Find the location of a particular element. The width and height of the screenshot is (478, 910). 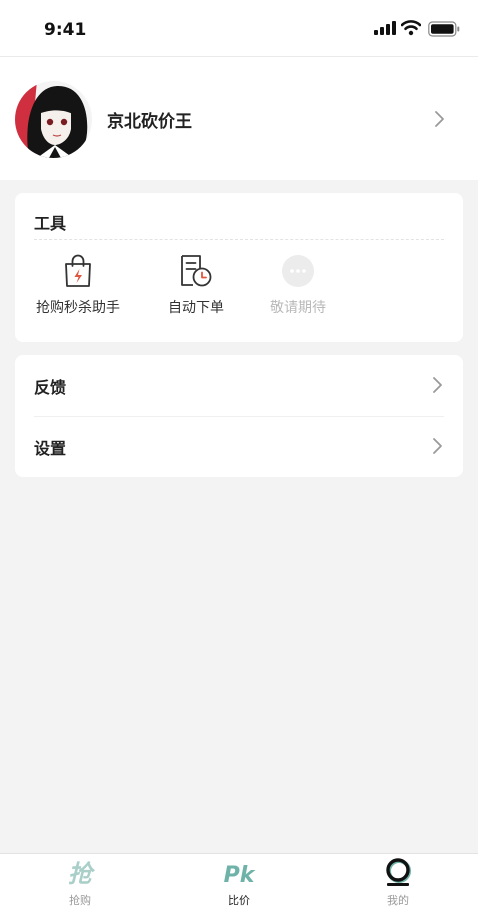

tool-flash-sale-assistant: 抢购秒杀助手 is located at coordinates (78, 285).